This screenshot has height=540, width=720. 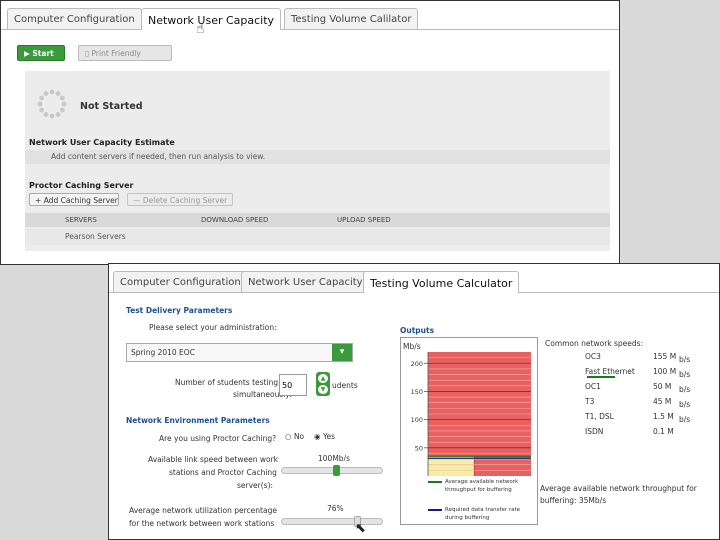 What do you see at coordinates (593, 386) in the screenshot?
I see `network-speed-name: OC1` at bounding box center [593, 386].